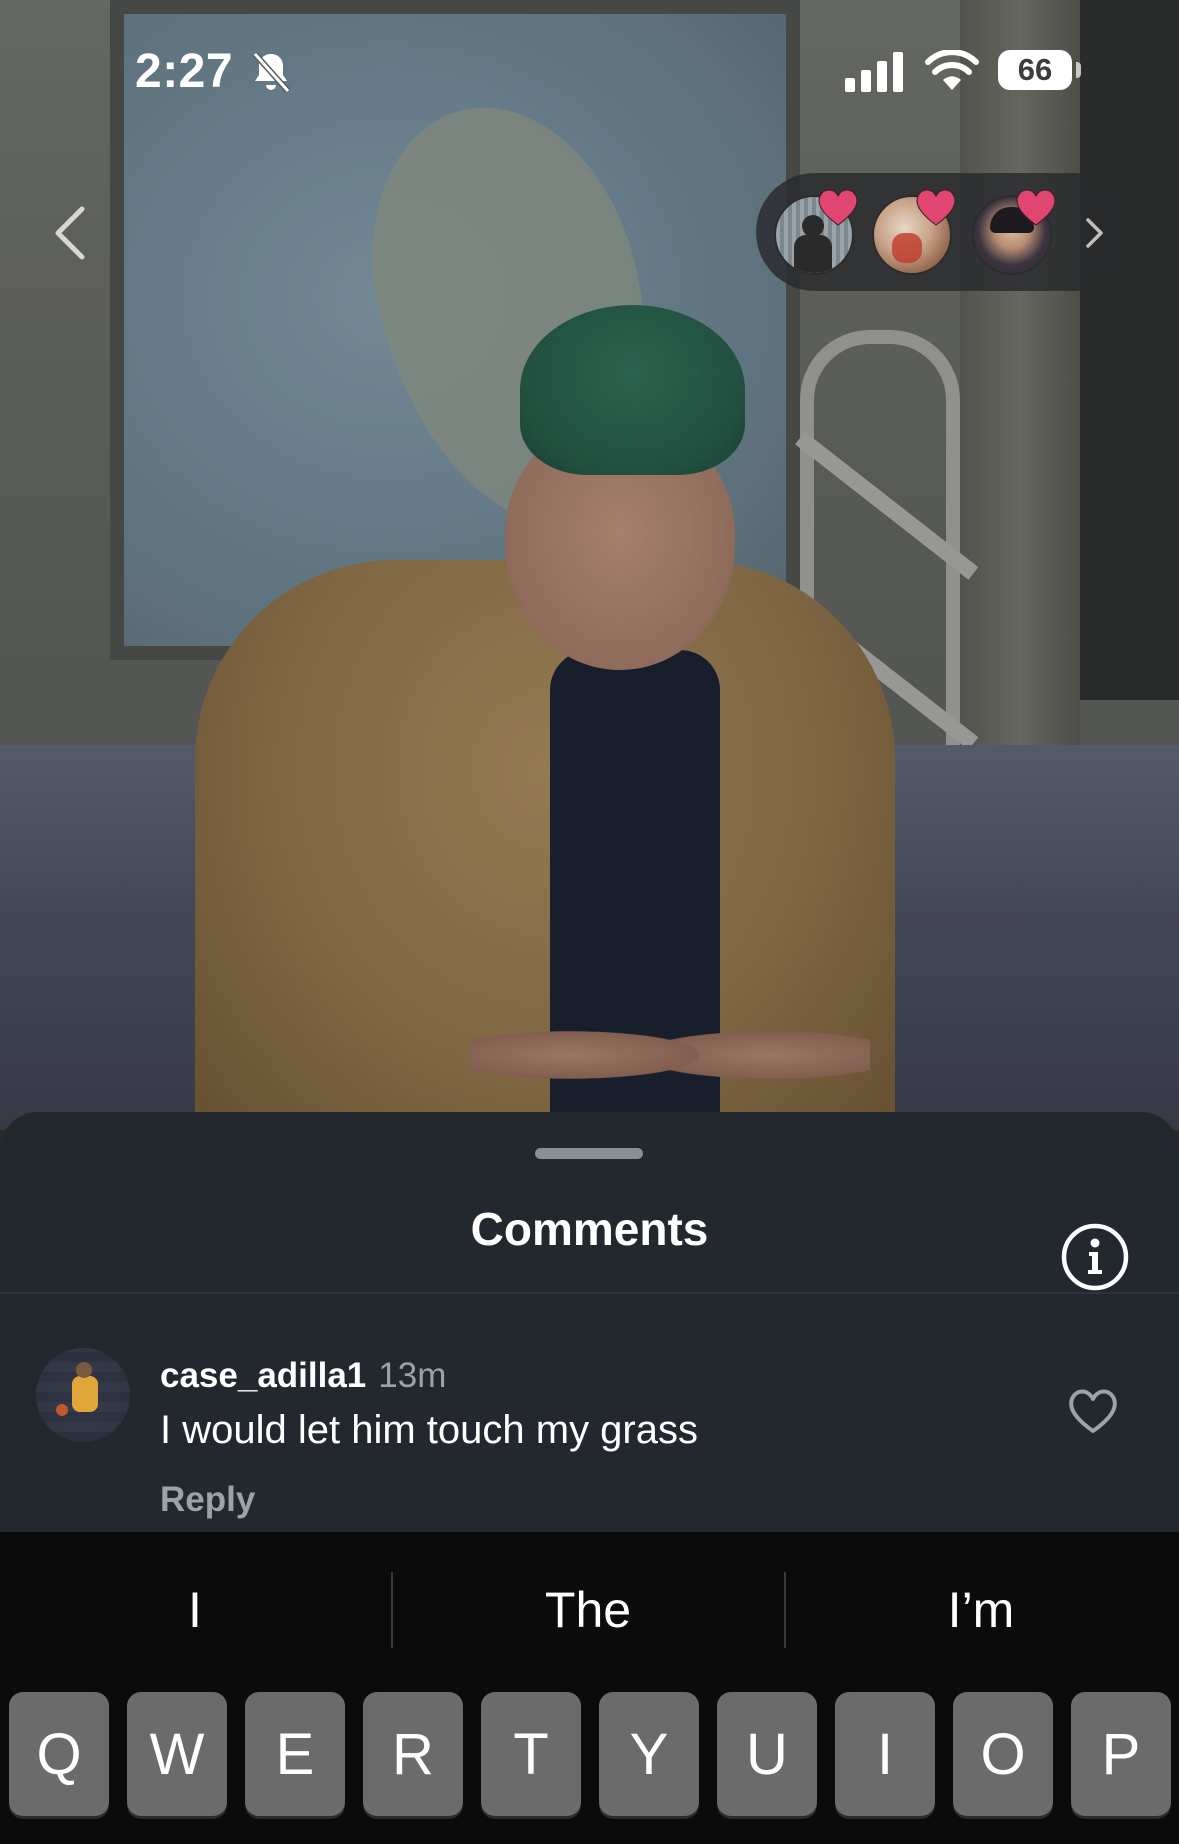 Image resolution: width=1179 pixels, height=1844 pixels. What do you see at coordinates (885, 1754) in the screenshot?
I see `key-i: I` at bounding box center [885, 1754].